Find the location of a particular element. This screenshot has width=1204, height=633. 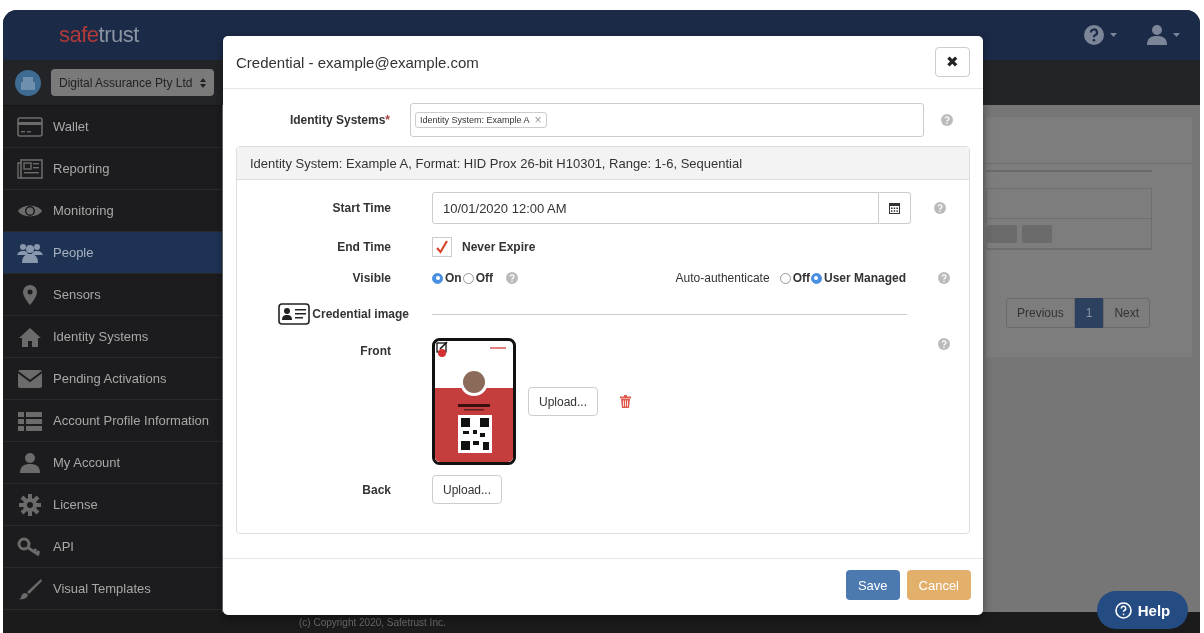

section-label: Credential image is located at coordinates (360, 314).